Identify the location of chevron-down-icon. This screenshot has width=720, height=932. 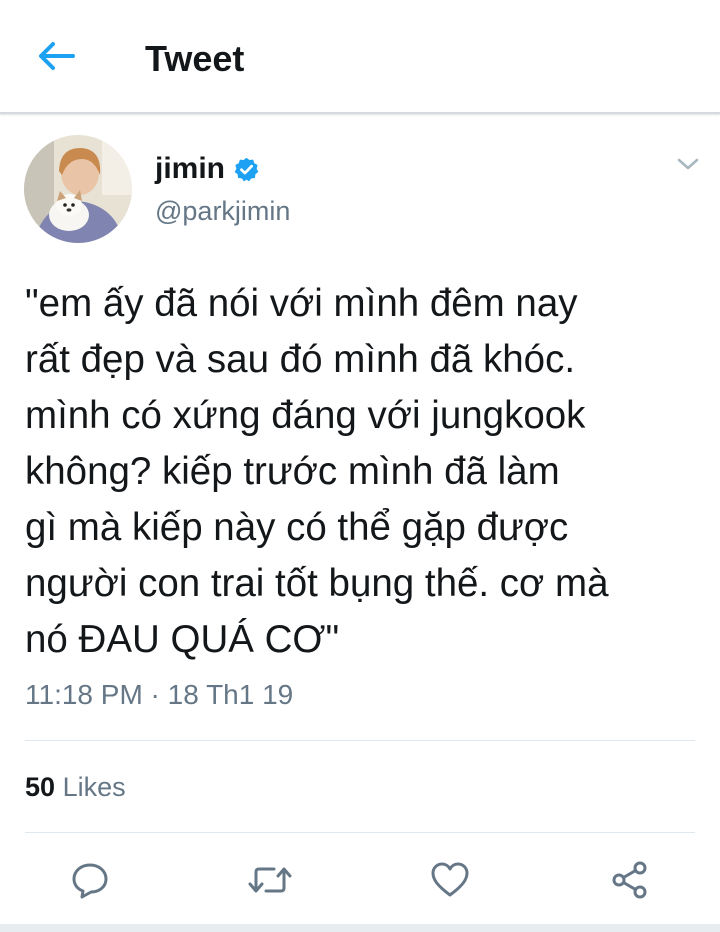
(688, 164).